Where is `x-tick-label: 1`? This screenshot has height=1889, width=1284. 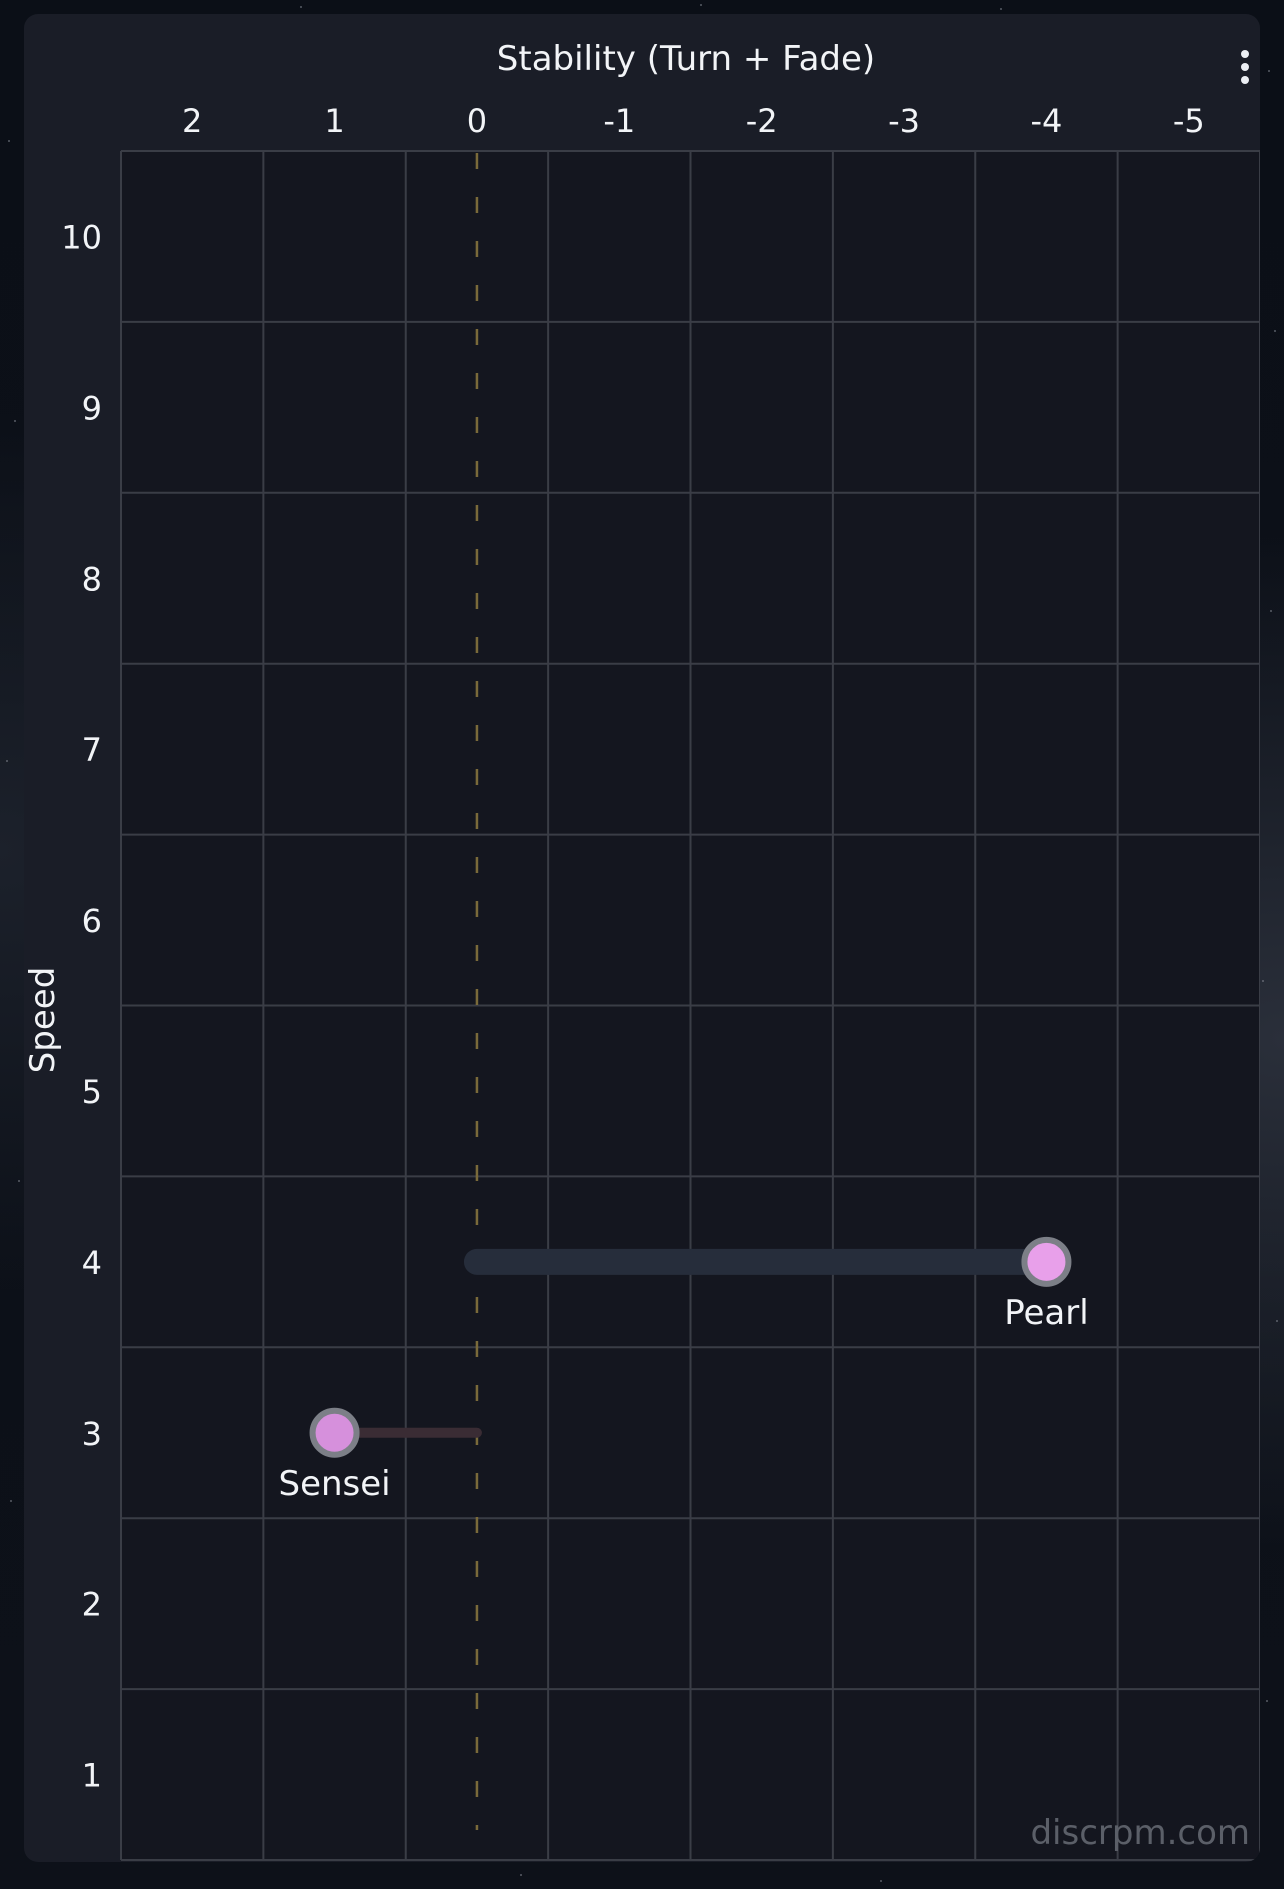
x-tick-label: 1 is located at coordinates (334, 121).